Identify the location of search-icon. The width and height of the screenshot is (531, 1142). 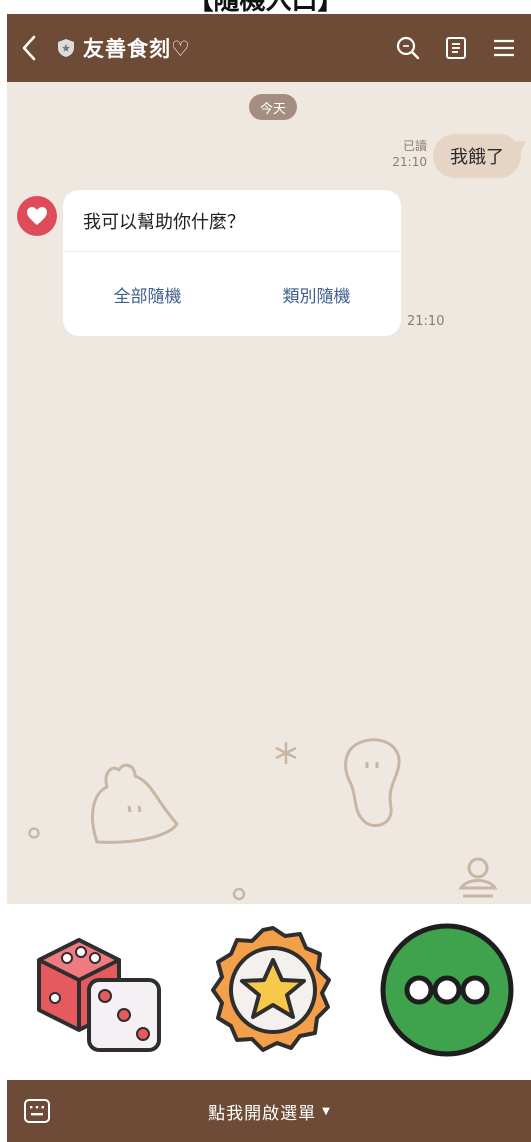
(408, 48).